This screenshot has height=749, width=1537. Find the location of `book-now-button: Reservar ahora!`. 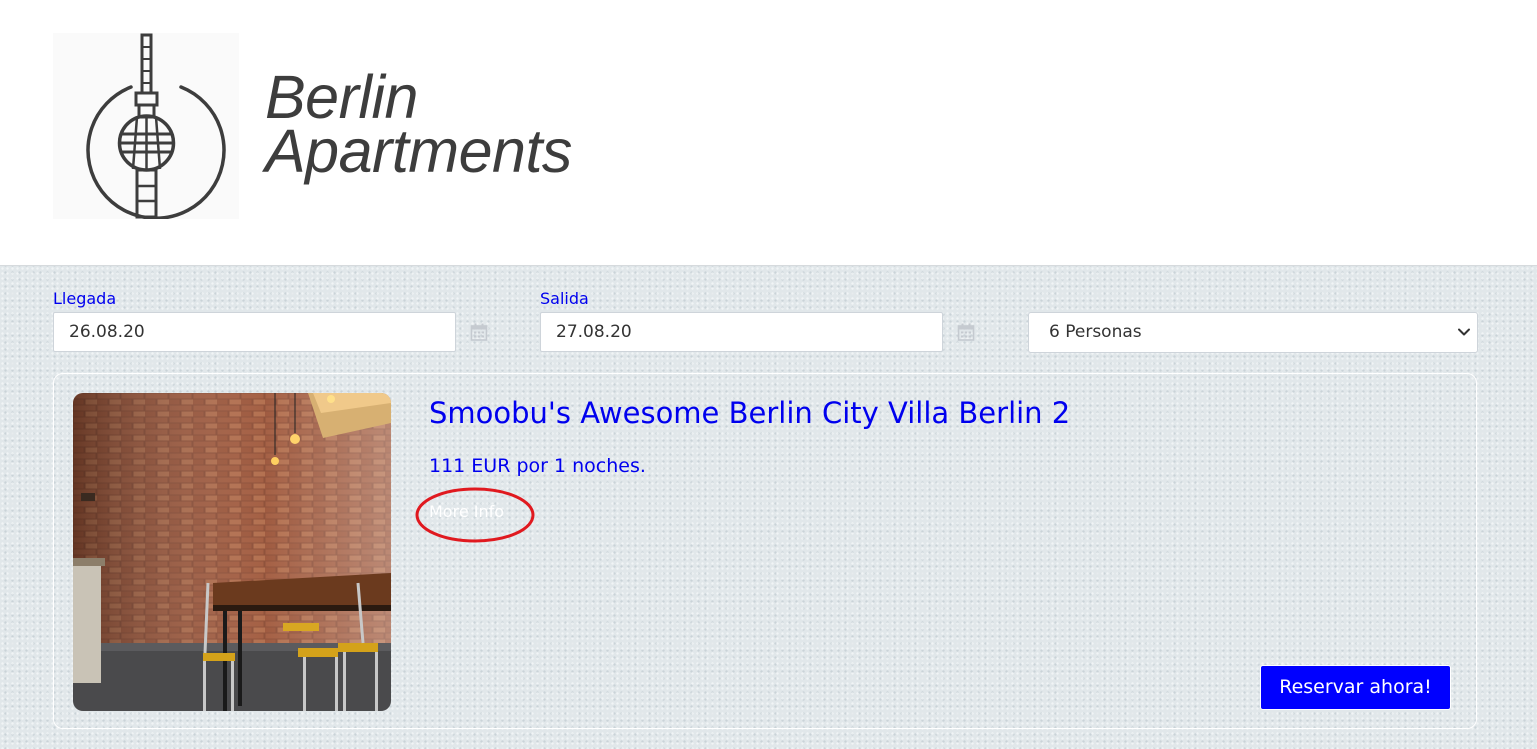

book-now-button: Reservar ahora! is located at coordinates (1355, 687).